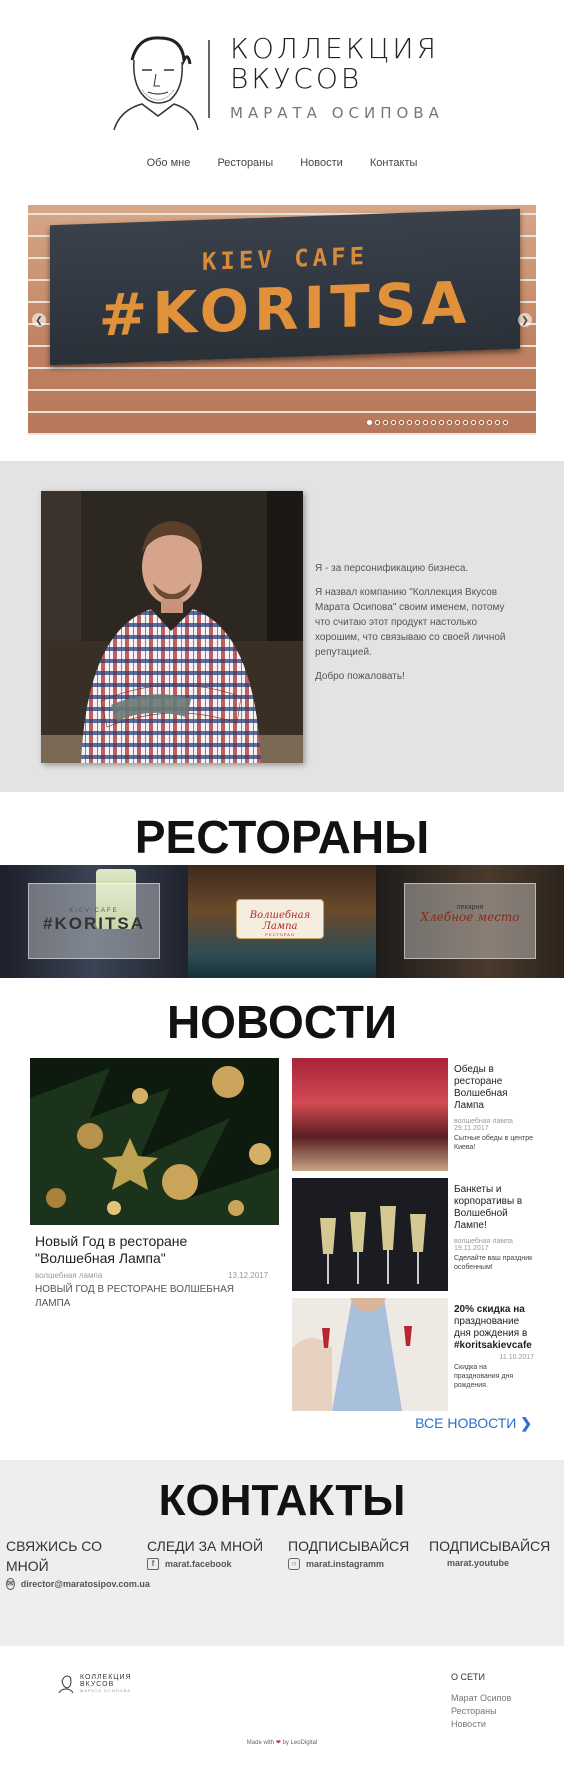  What do you see at coordinates (493, 1263) in the screenshot?
I see `news-item-description: Сделайте ваш праздник особенным!` at bounding box center [493, 1263].